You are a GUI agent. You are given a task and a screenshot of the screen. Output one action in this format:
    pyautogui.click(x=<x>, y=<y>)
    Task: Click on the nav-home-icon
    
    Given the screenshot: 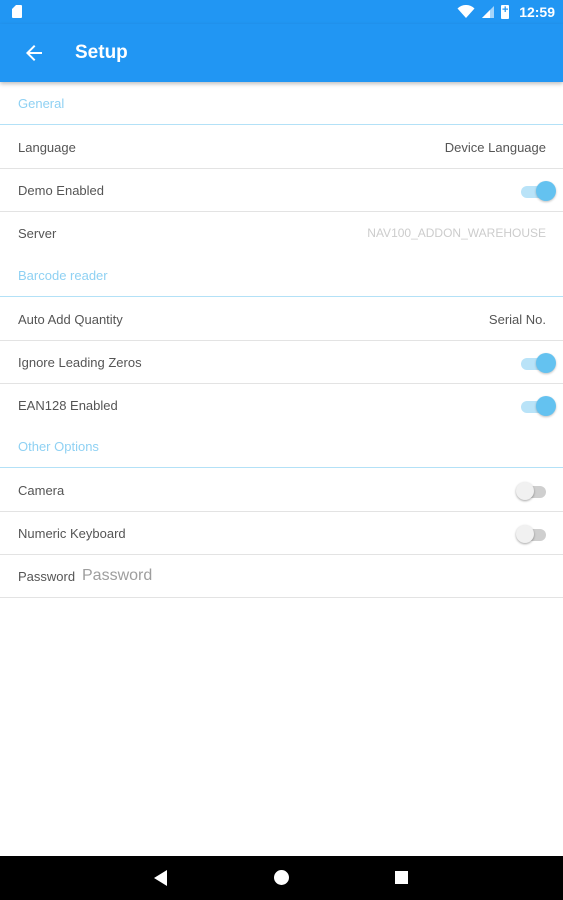 What is the action you would take?
    pyautogui.click(x=281, y=877)
    